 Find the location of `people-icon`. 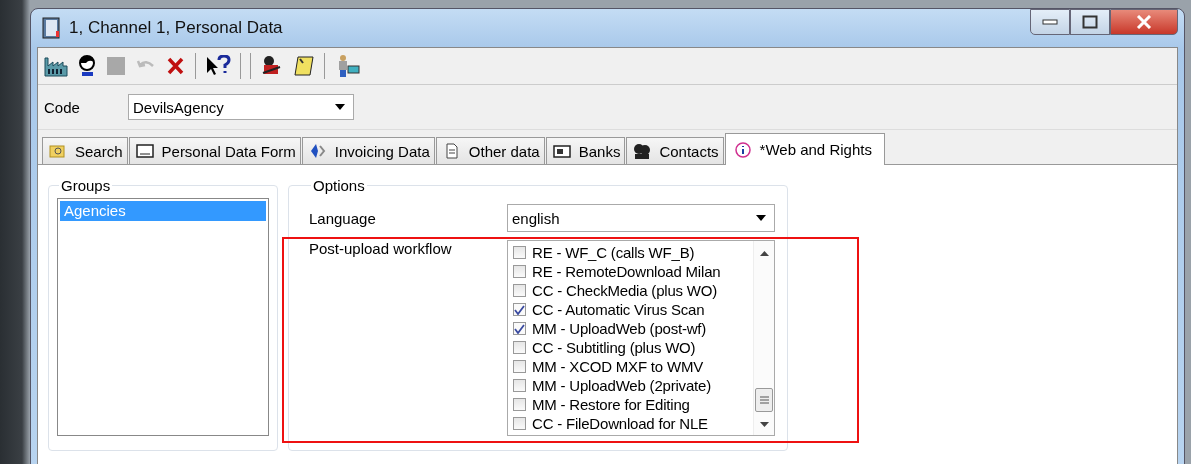

people-icon is located at coordinates (642, 151).